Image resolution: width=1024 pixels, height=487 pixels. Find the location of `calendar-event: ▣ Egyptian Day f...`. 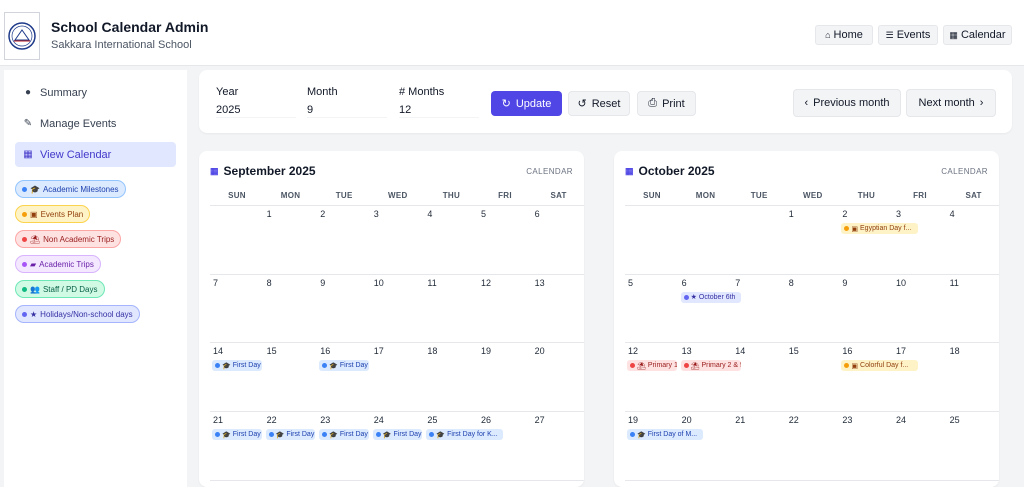

calendar-event: ▣ Egyptian Day f... is located at coordinates (879, 228).